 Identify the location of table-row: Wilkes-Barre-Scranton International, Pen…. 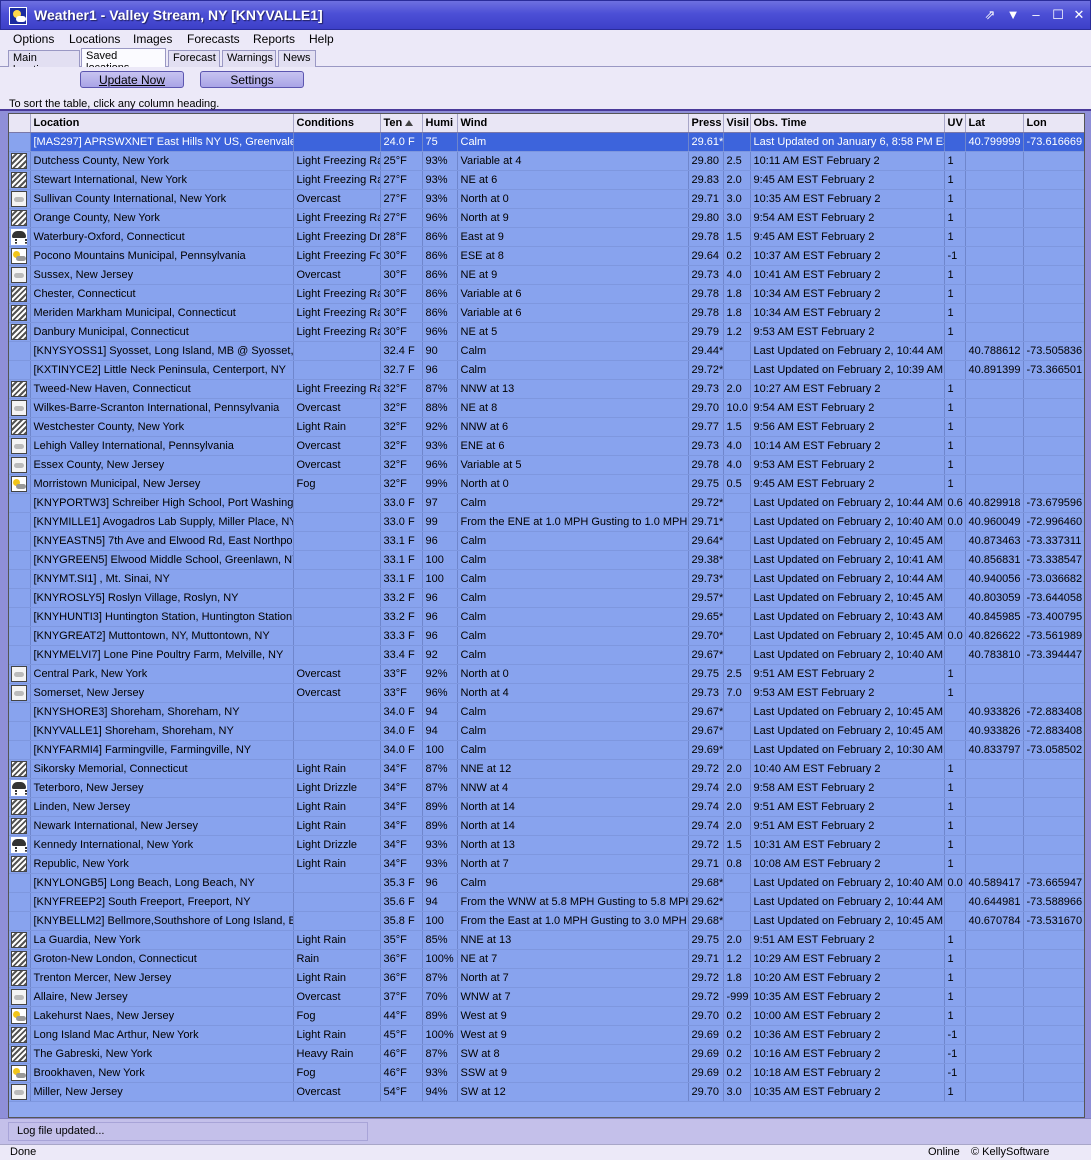
(546, 408).